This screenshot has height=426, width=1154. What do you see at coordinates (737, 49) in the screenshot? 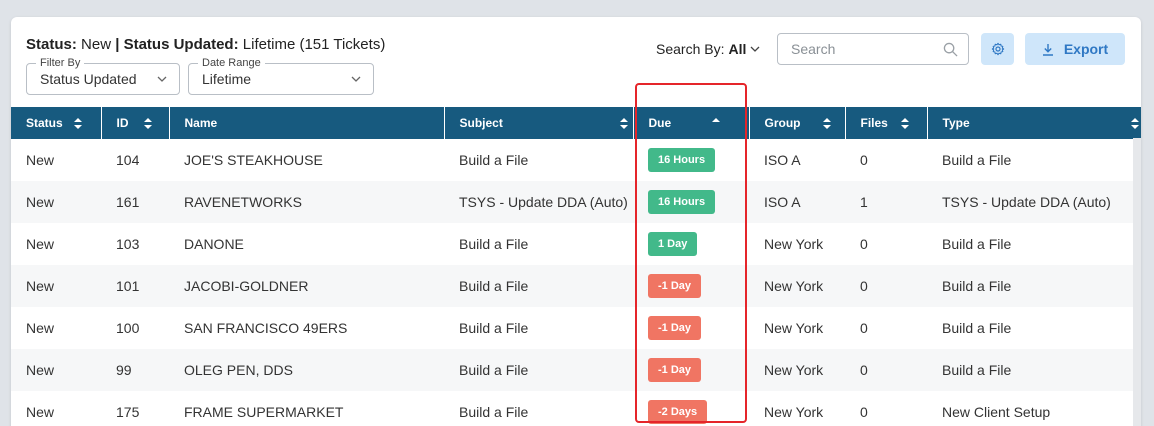
I see `search-by-value: All` at bounding box center [737, 49].